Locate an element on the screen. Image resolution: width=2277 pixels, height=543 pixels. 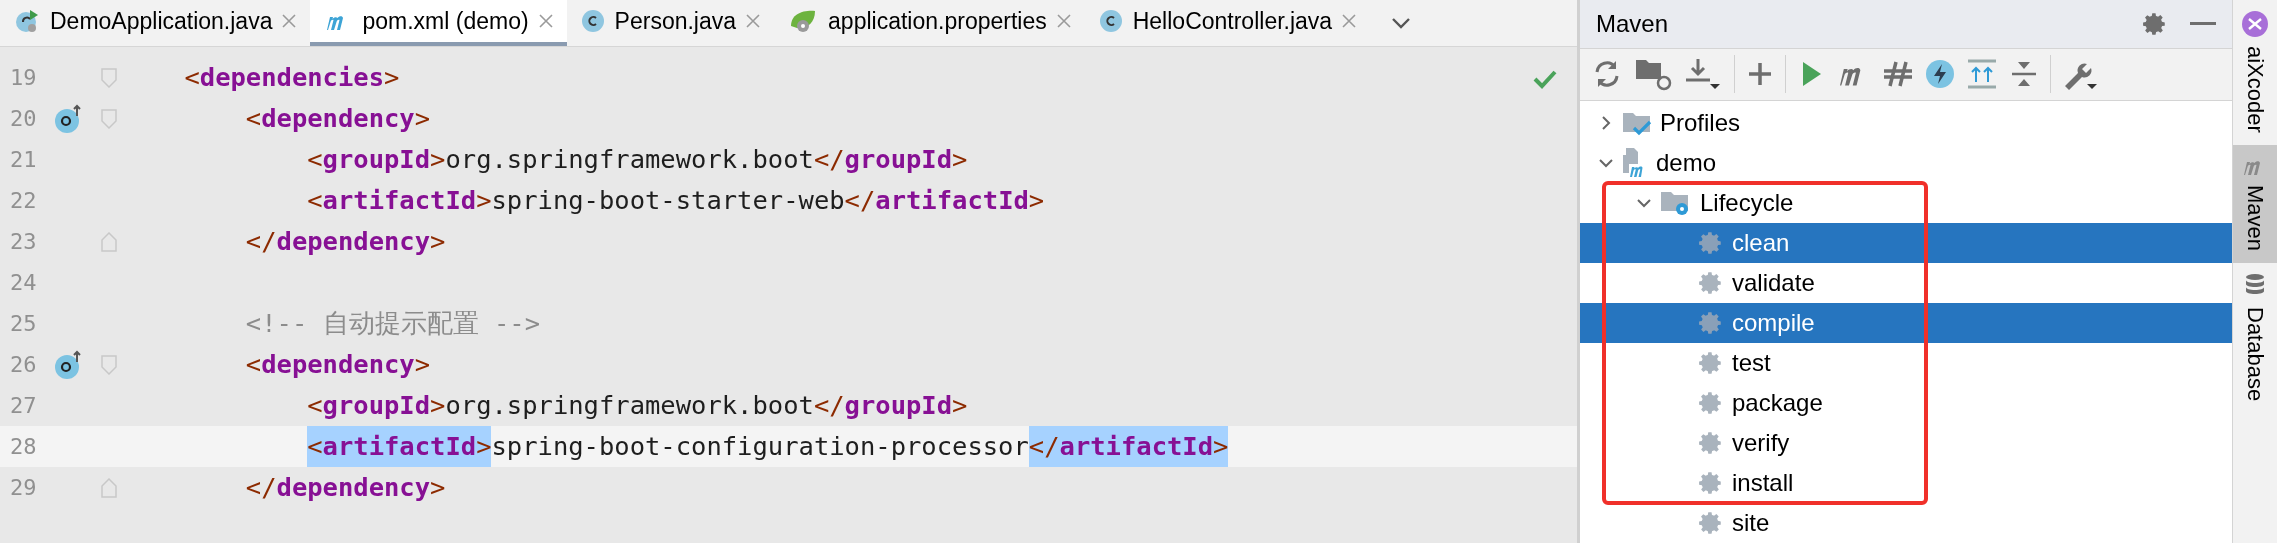
line-number: 22 is located at coordinates (23, 200).